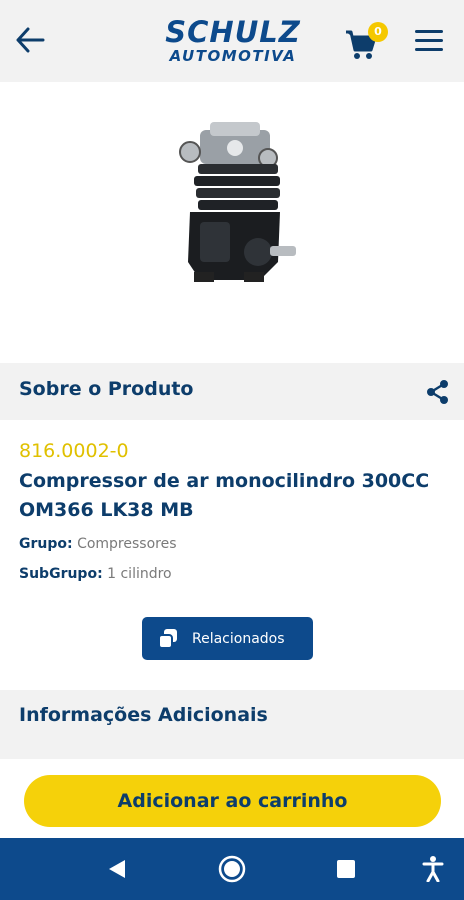 The height and width of the screenshot is (900, 464). I want to click on cart-button: 0, so click(368, 42).